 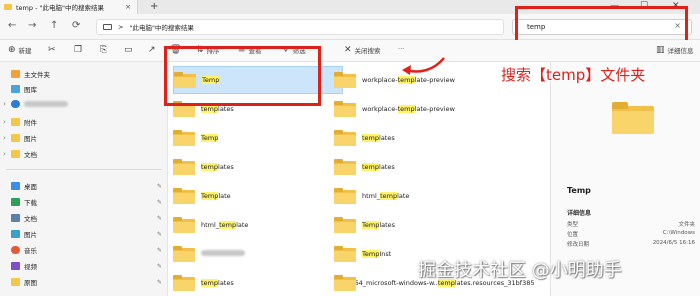 What do you see at coordinates (371, 254) in the screenshot?
I see `file-name-hl: Temp` at bounding box center [371, 254].